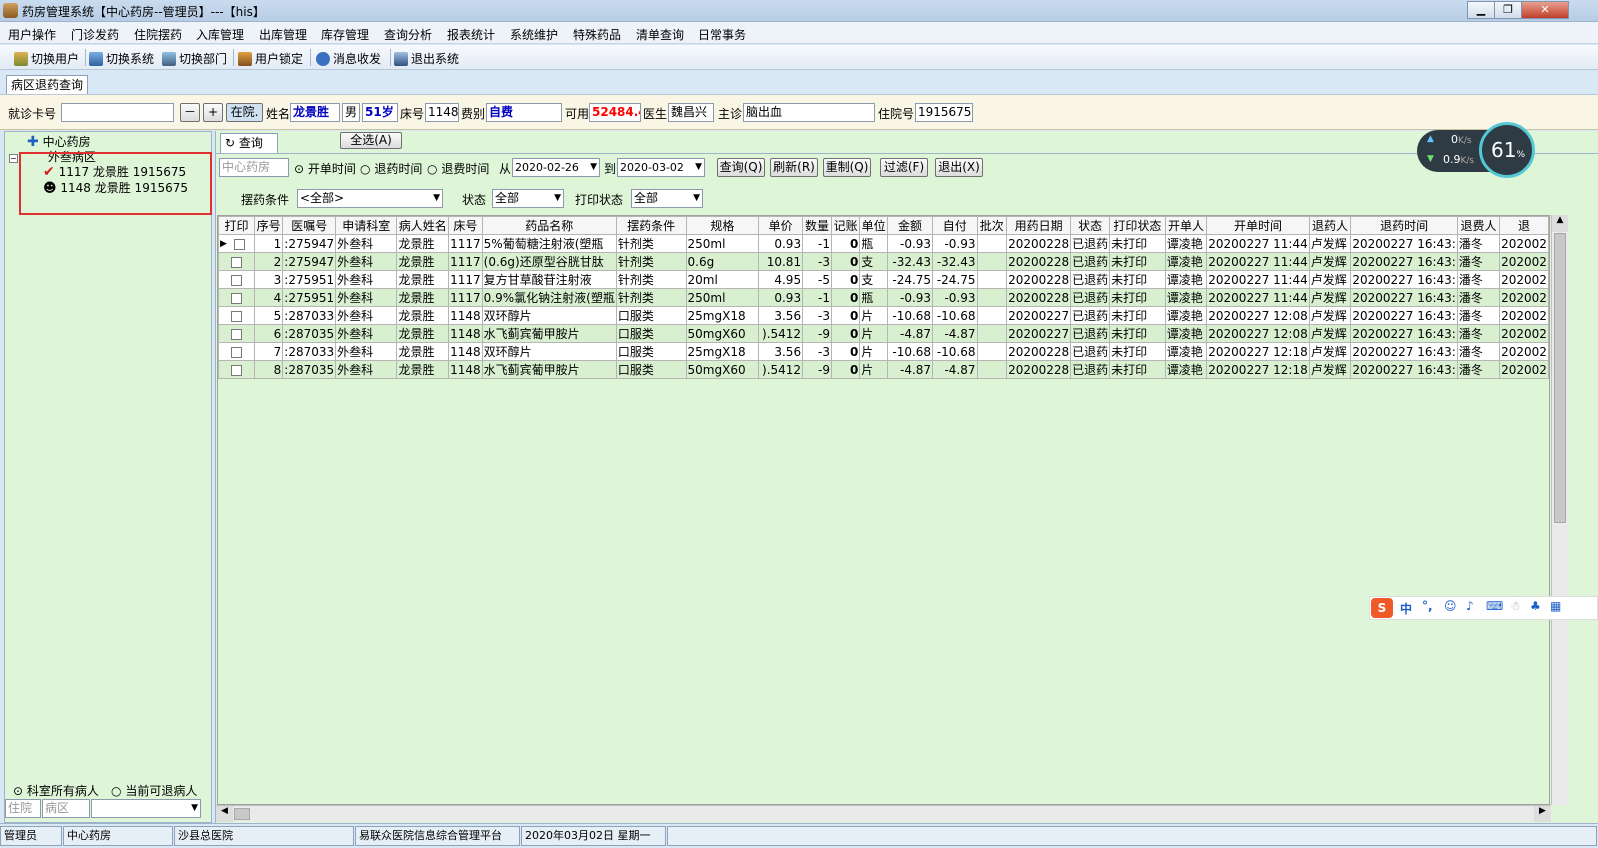 This screenshot has height=848, width=1598. I want to click on ward-filter: 病区, so click(66, 808).